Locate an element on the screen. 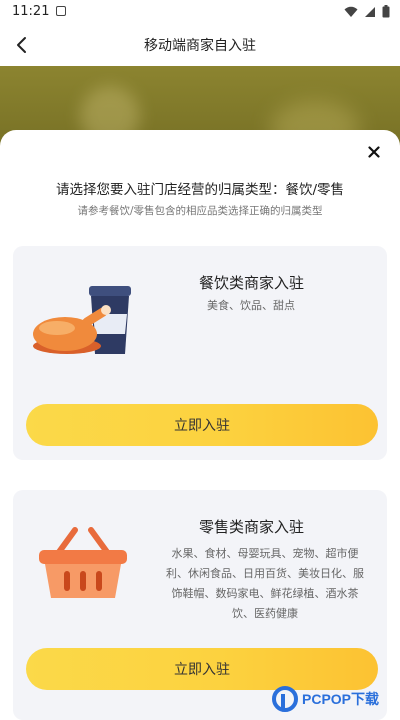  status-bar: 11:21 is located at coordinates (200, 12).